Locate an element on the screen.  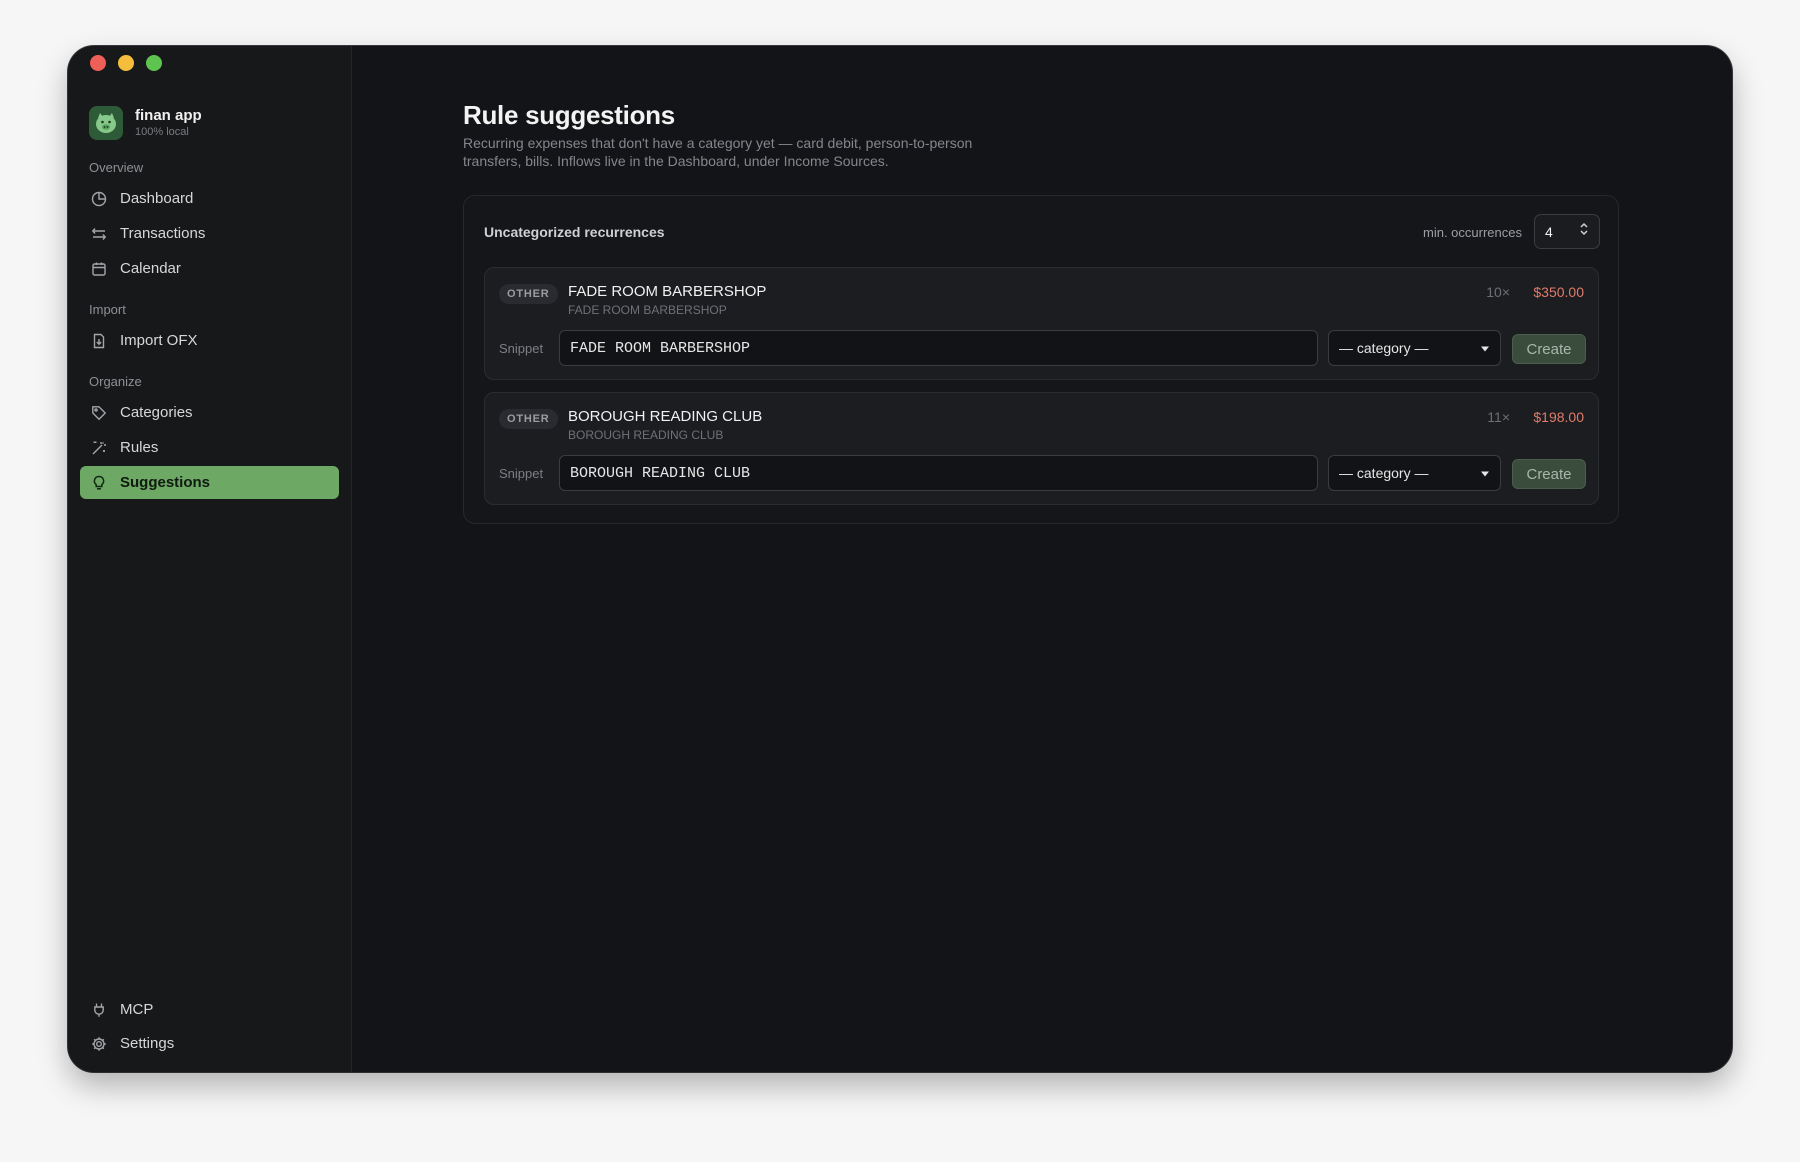
sidebar-item-calendar: Calendar is located at coordinates (209, 268).